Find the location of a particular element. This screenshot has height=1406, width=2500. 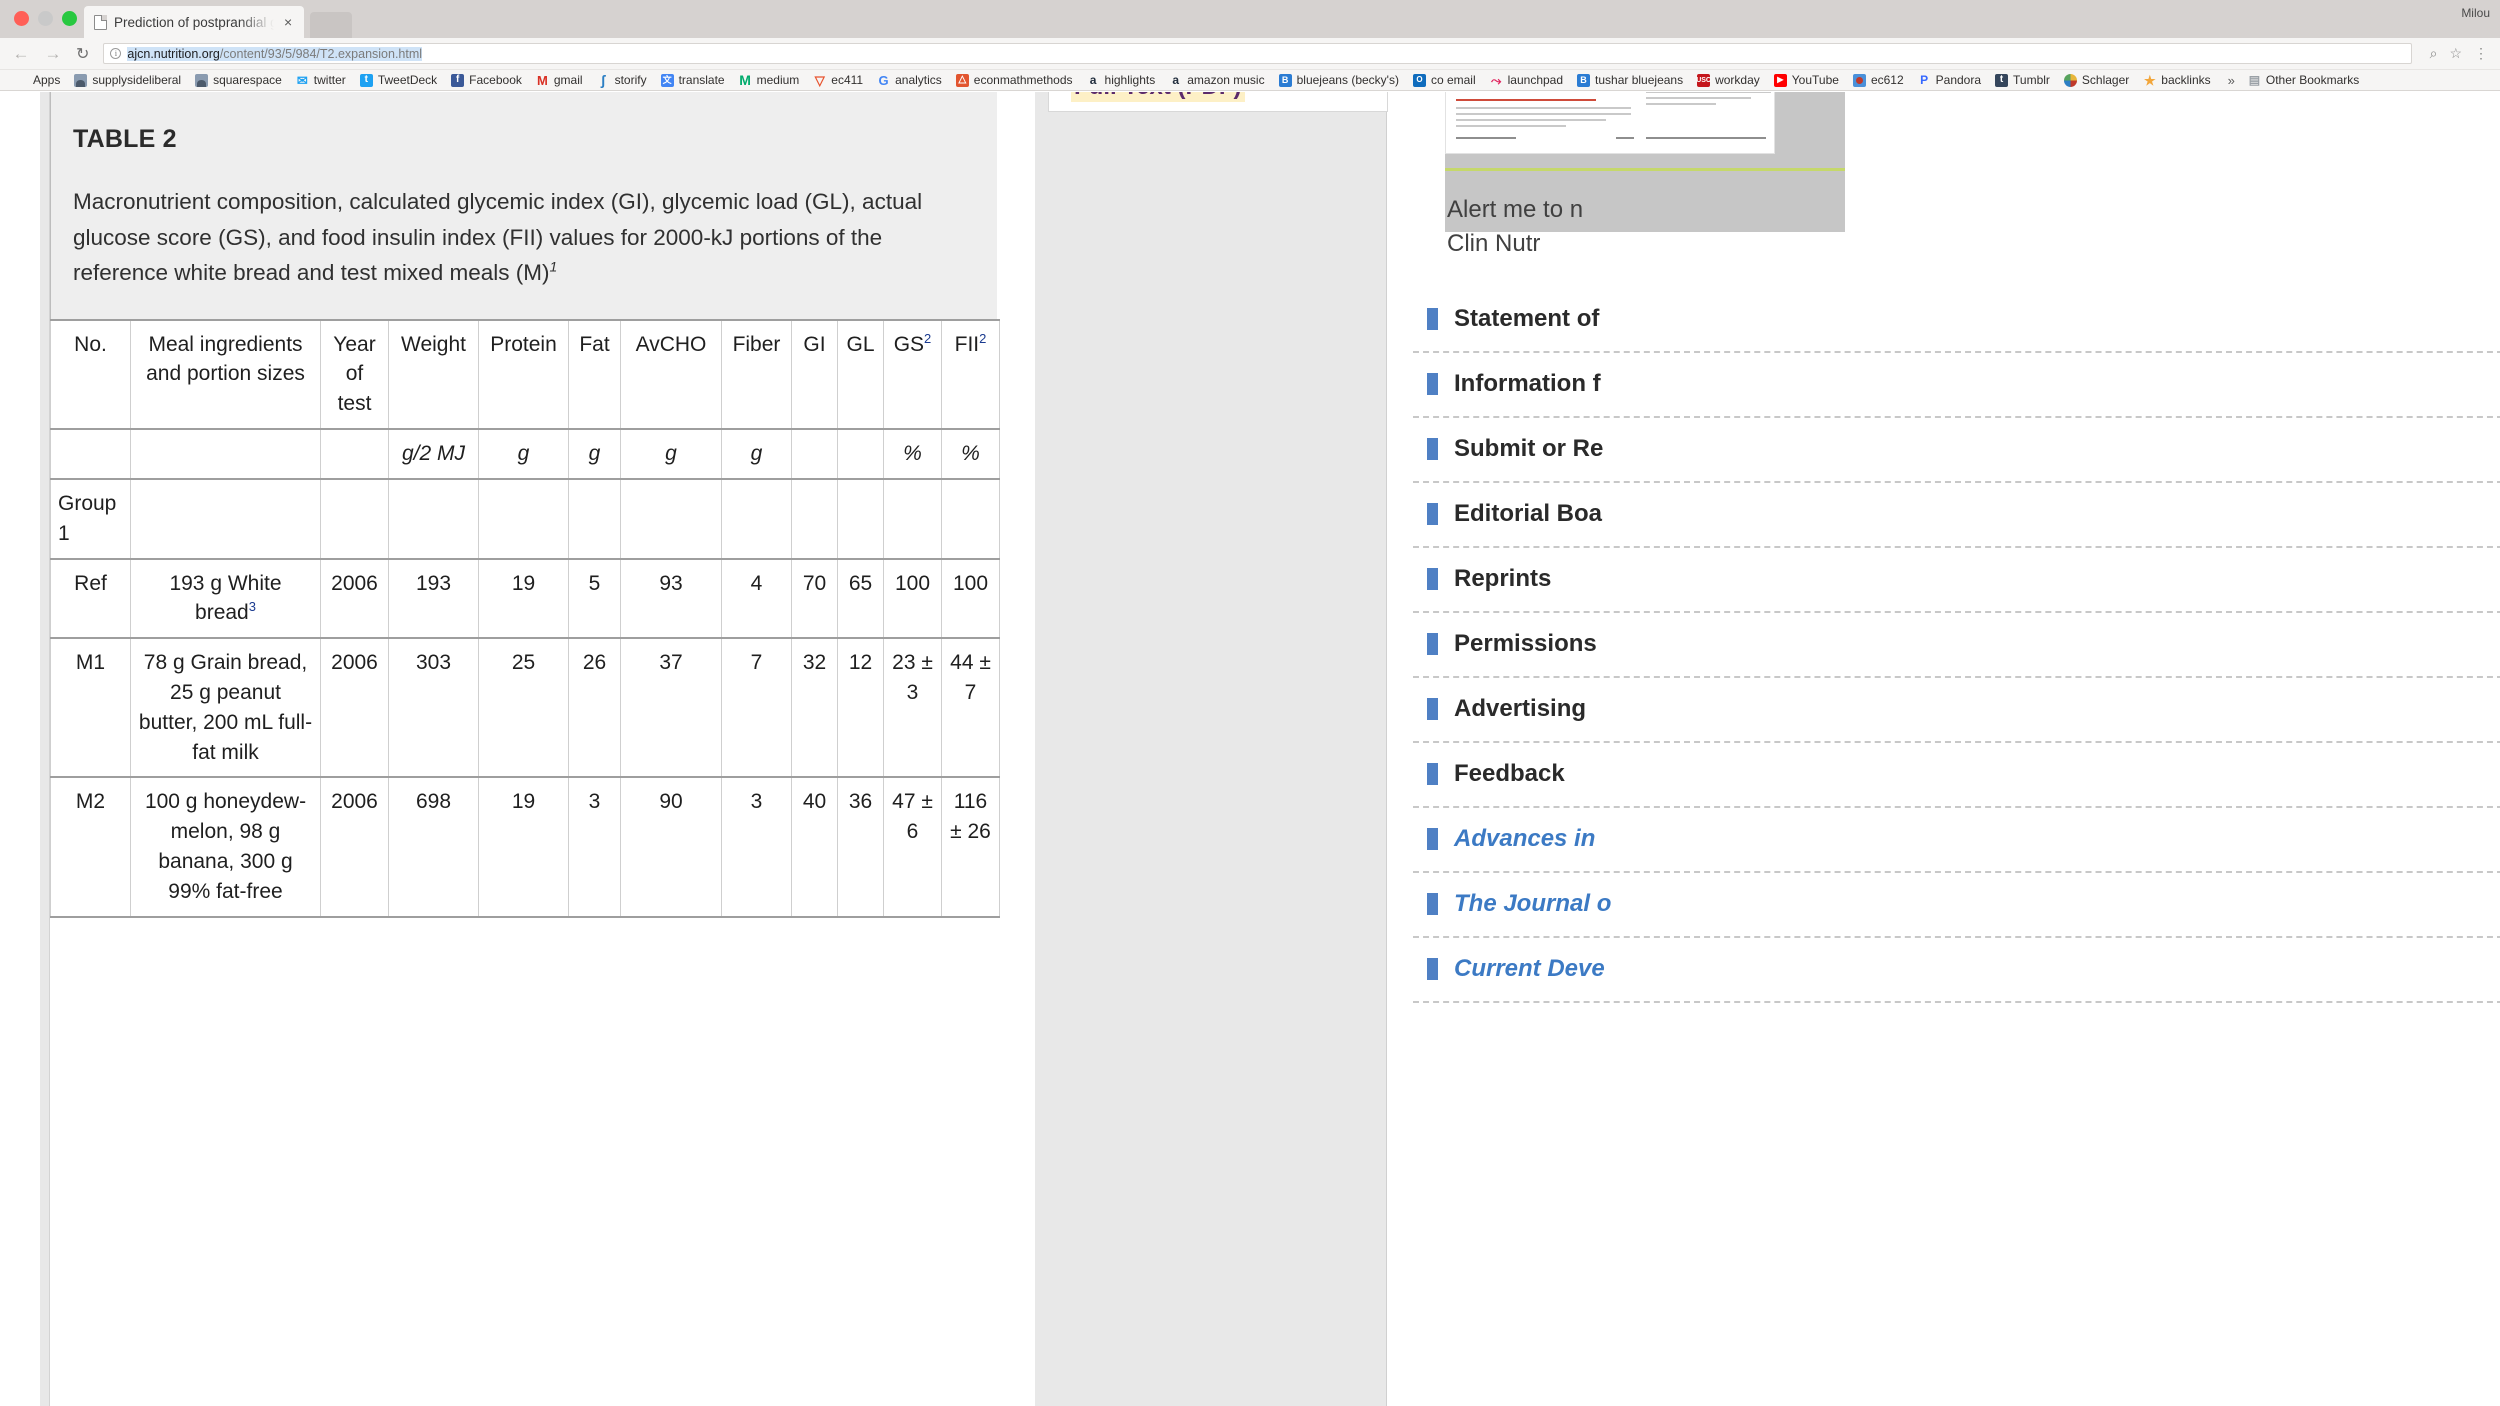

bookmark-label: launchpad is located at coordinates (1535, 80).